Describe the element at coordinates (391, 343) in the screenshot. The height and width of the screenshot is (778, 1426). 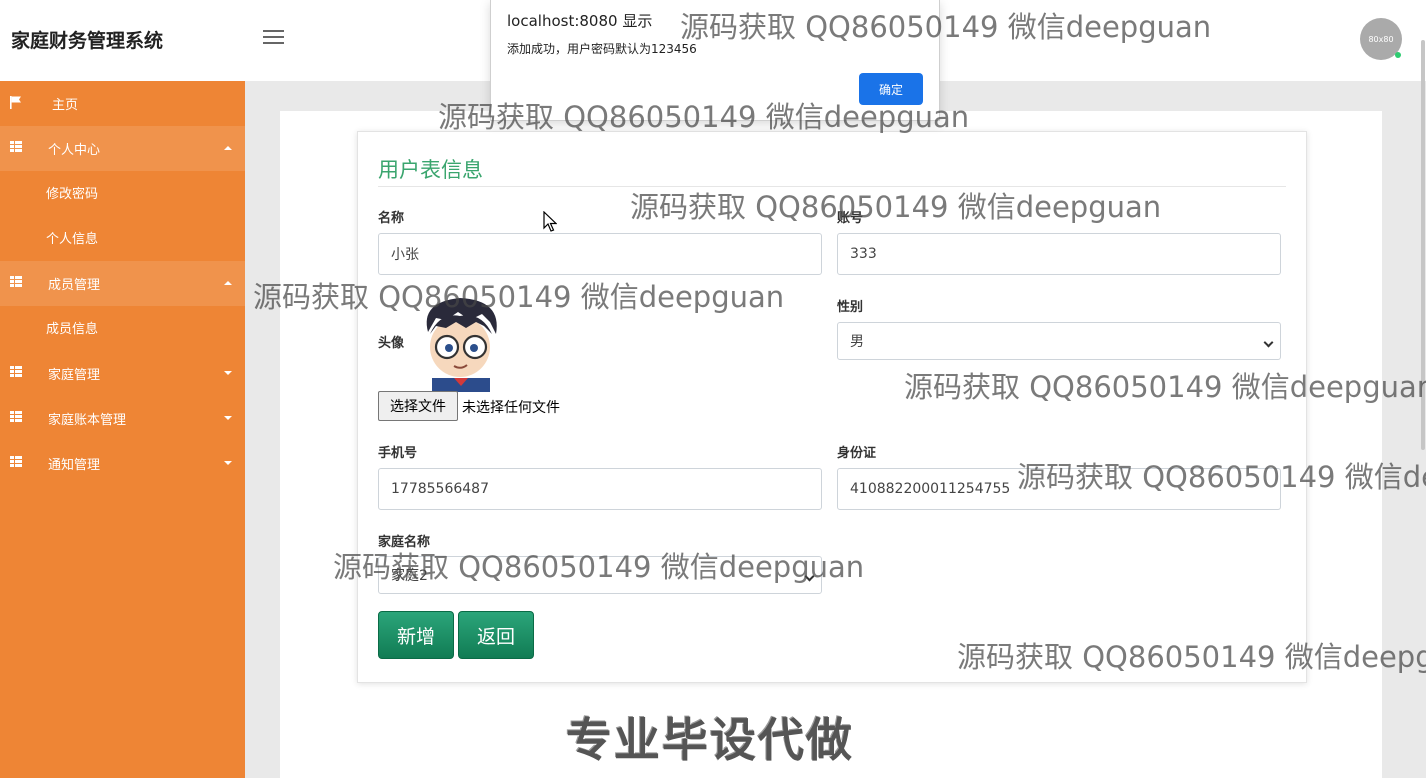
I see `avatar-label: 头像` at that location.